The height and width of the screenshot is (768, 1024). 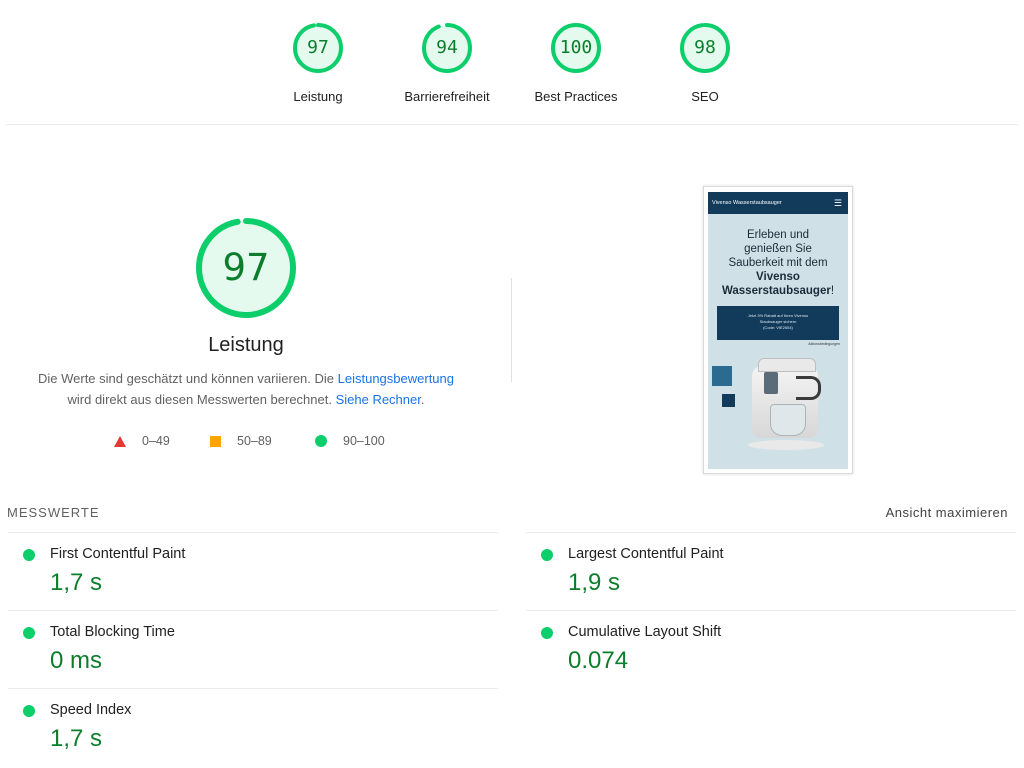 I want to click on triangle-icon, so click(x=120, y=441).